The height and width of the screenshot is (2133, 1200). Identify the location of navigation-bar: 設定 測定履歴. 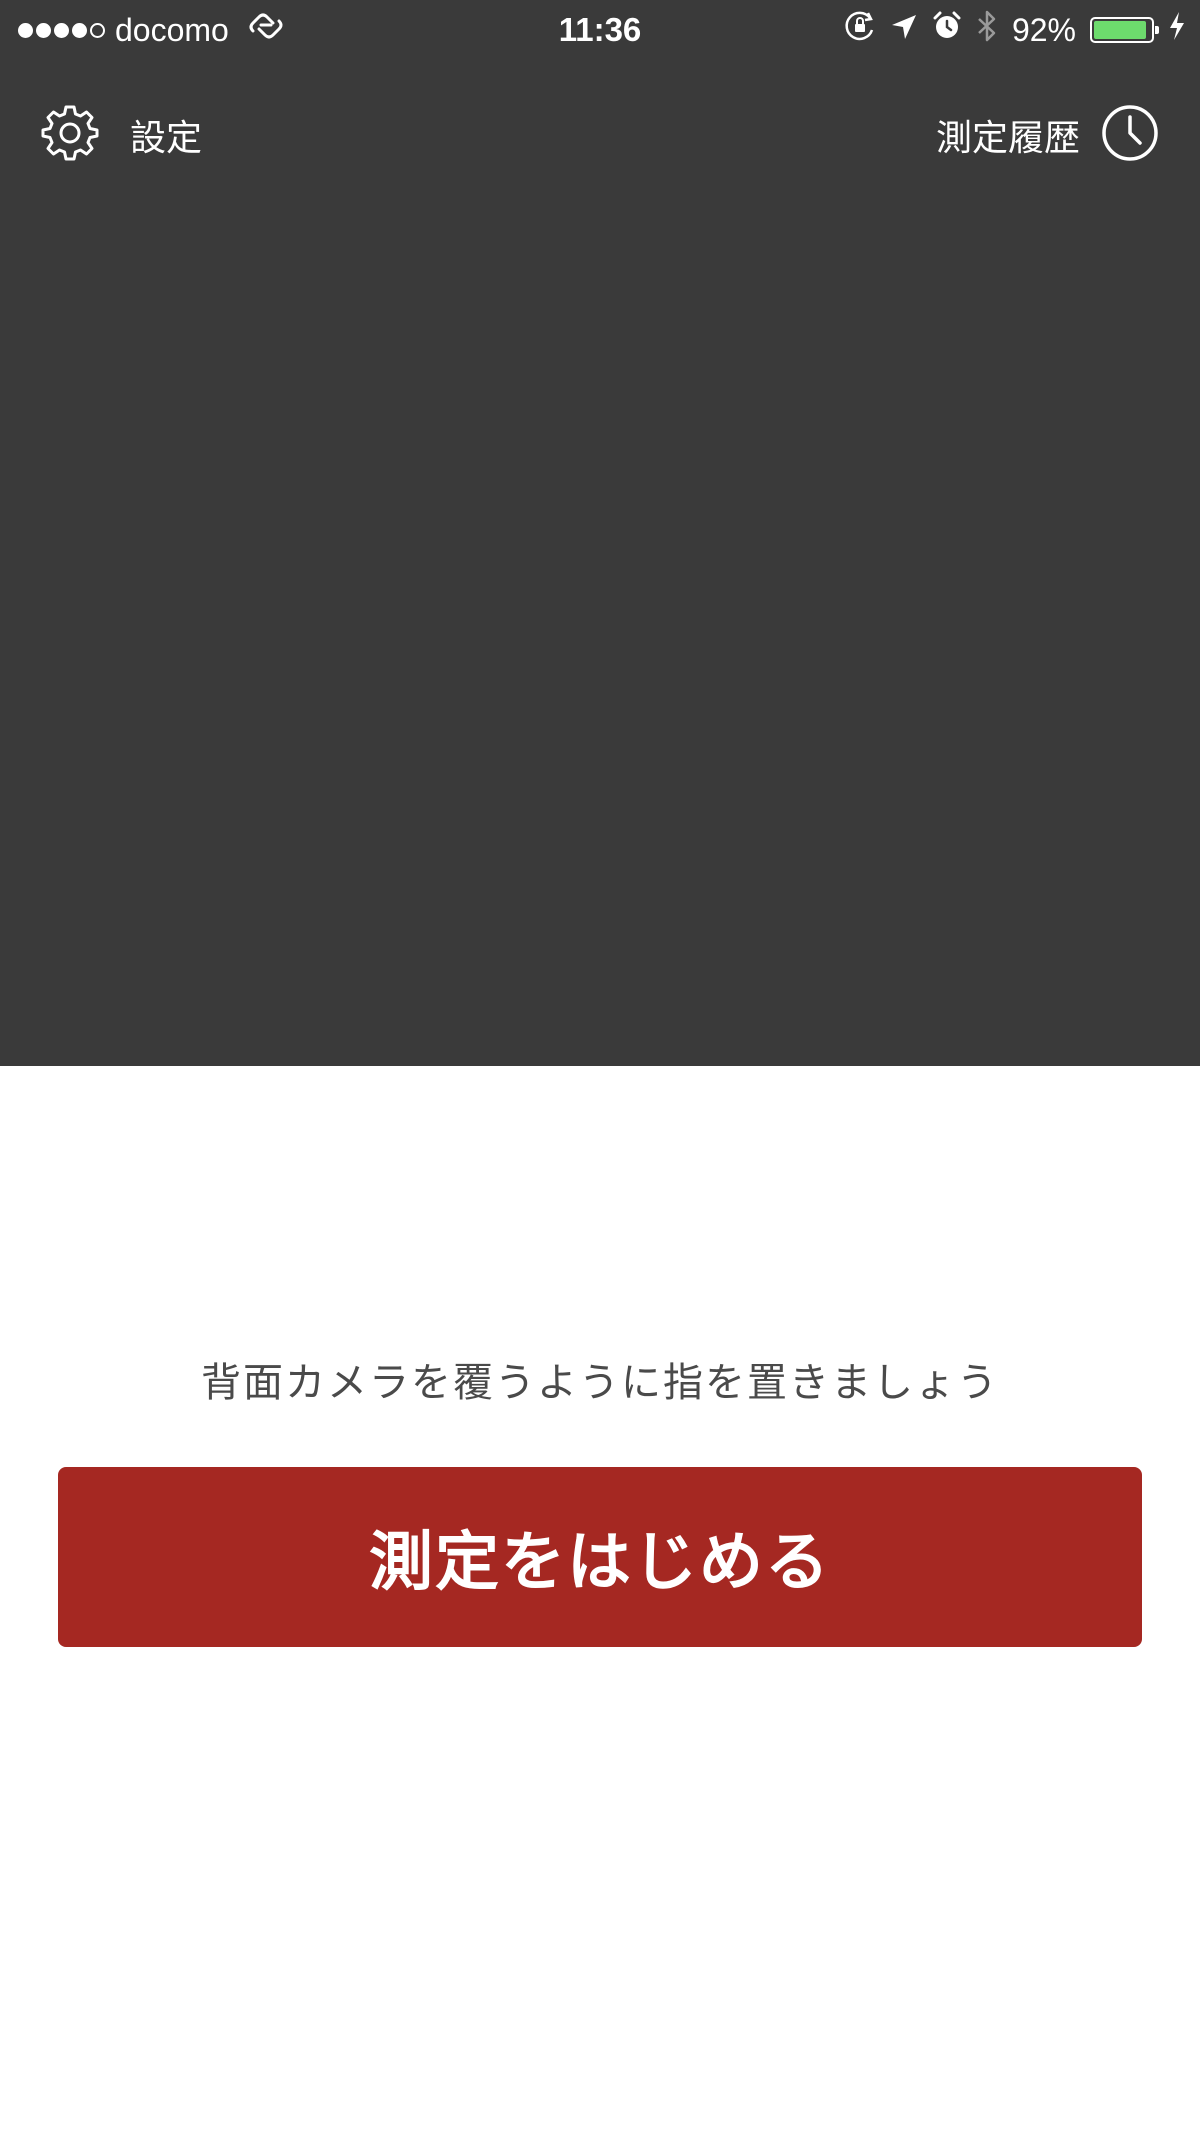
(600, 135).